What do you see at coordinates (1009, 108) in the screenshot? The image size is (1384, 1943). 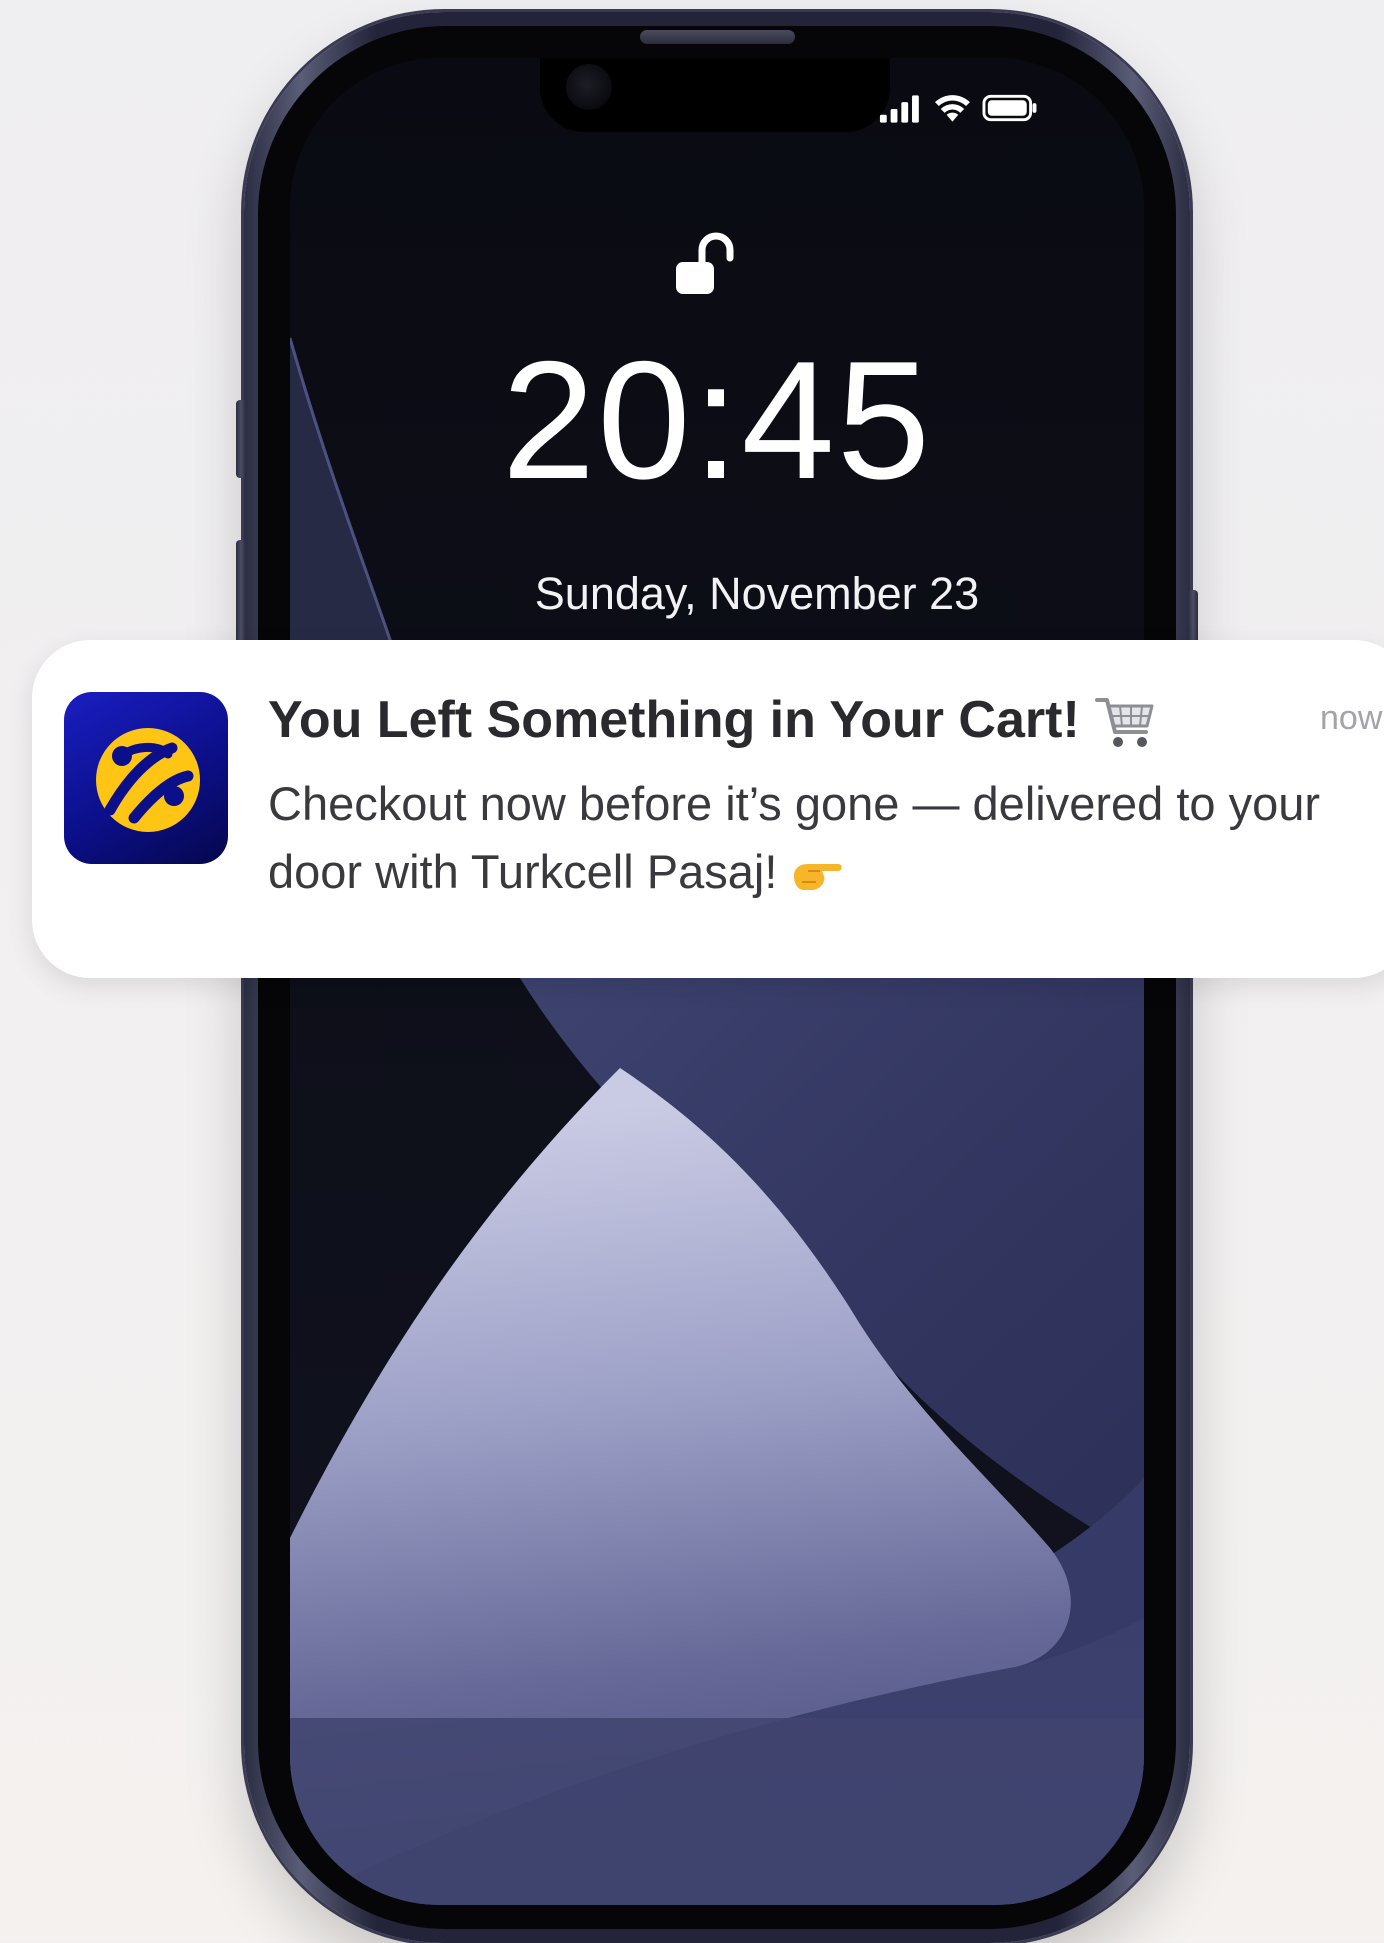 I see `battery-icon` at bounding box center [1009, 108].